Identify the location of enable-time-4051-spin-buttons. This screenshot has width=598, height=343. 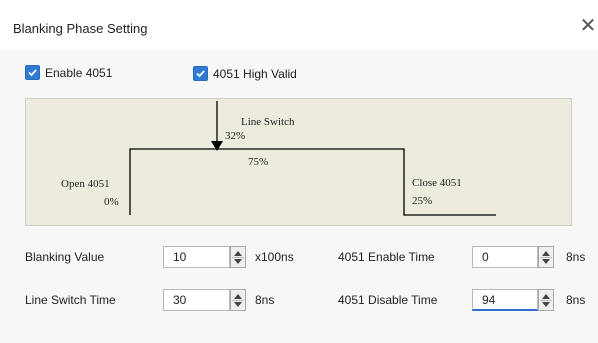
(546, 257).